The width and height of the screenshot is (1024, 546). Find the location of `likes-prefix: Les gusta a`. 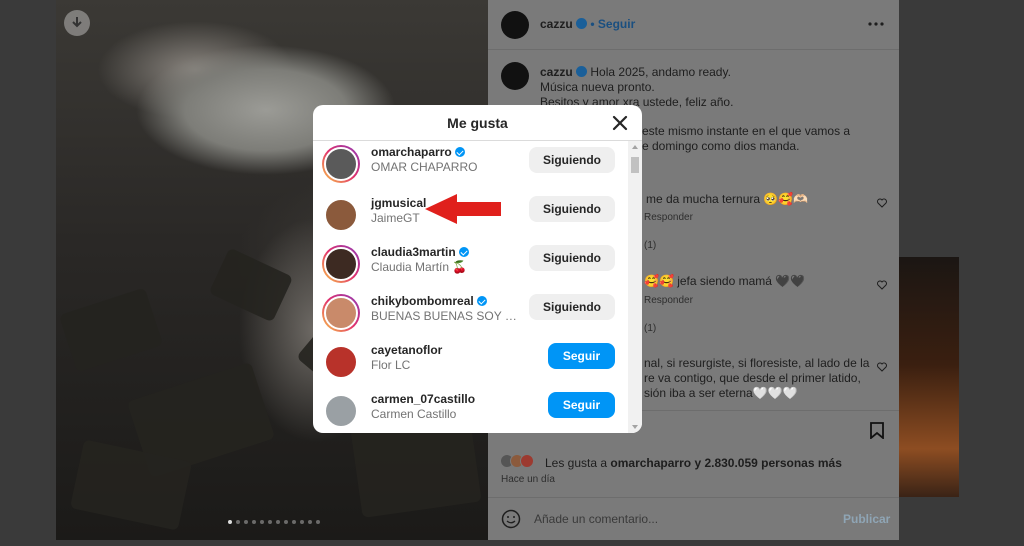

likes-prefix: Les gusta a is located at coordinates (576, 463).